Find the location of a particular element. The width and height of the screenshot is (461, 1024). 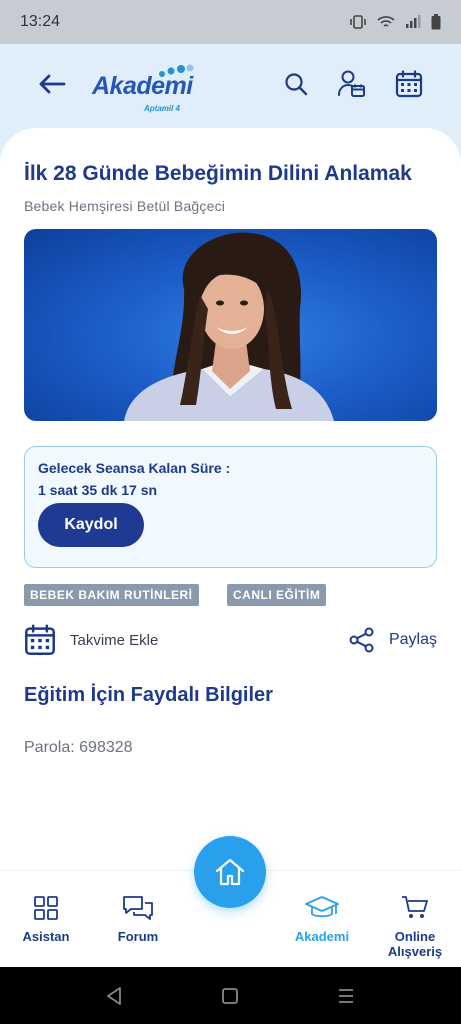

nav-item-asistan: Asistan is located at coordinates (46, 919).